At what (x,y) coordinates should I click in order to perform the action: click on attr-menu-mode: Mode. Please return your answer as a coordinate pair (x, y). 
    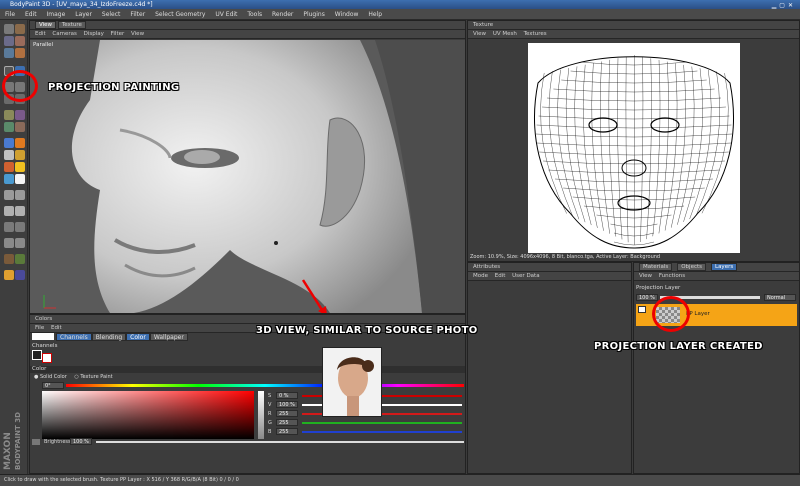
    Looking at the image, I should click on (480, 276).